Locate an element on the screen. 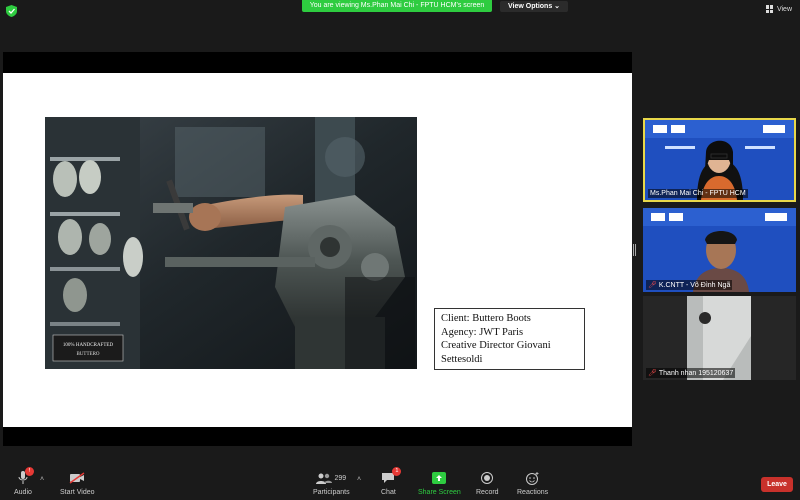 The width and height of the screenshot is (800, 500). audio-warning-badge: ! is located at coordinates (29, 471).